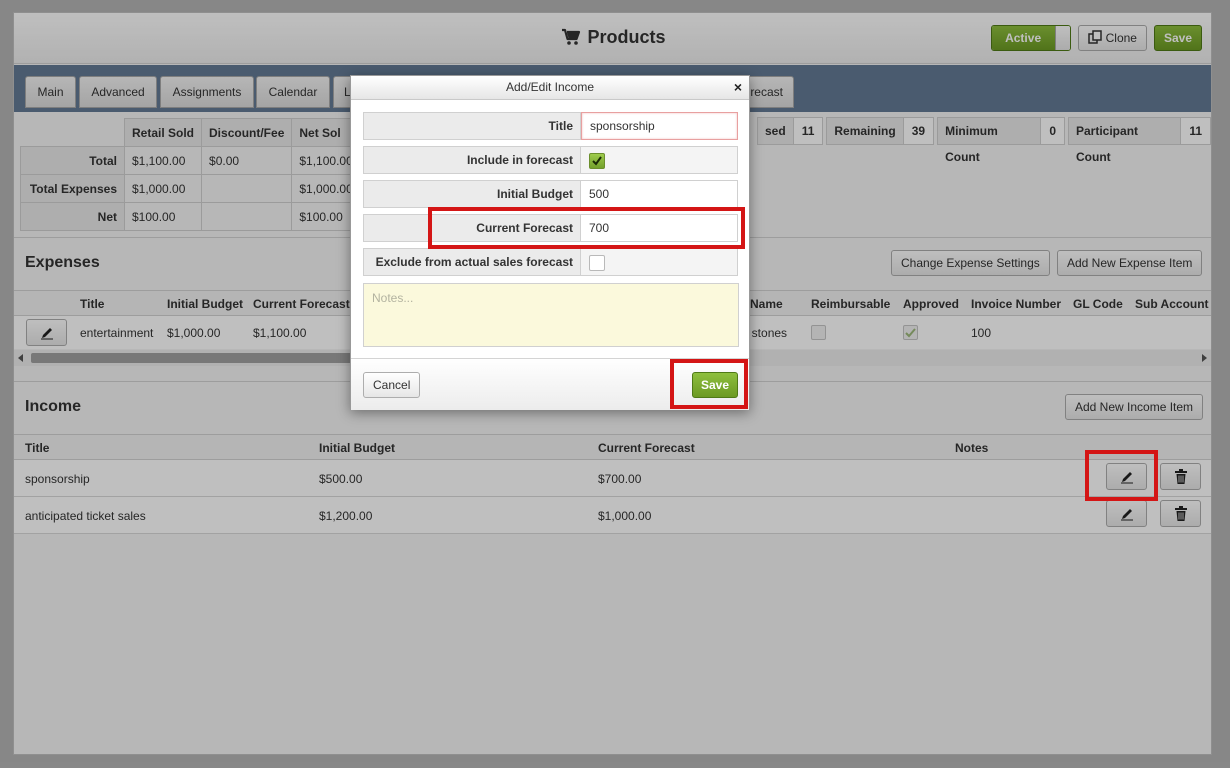 The height and width of the screenshot is (768, 1230). What do you see at coordinates (659, 126) in the screenshot?
I see `title-input` at bounding box center [659, 126].